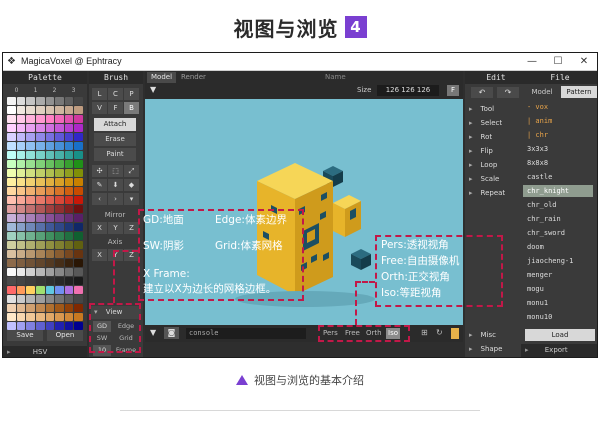 This screenshot has width=600, height=423. What do you see at coordinates (73, 91) in the screenshot?
I see `palette-page-tab: 3` at bounding box center [73, 91].